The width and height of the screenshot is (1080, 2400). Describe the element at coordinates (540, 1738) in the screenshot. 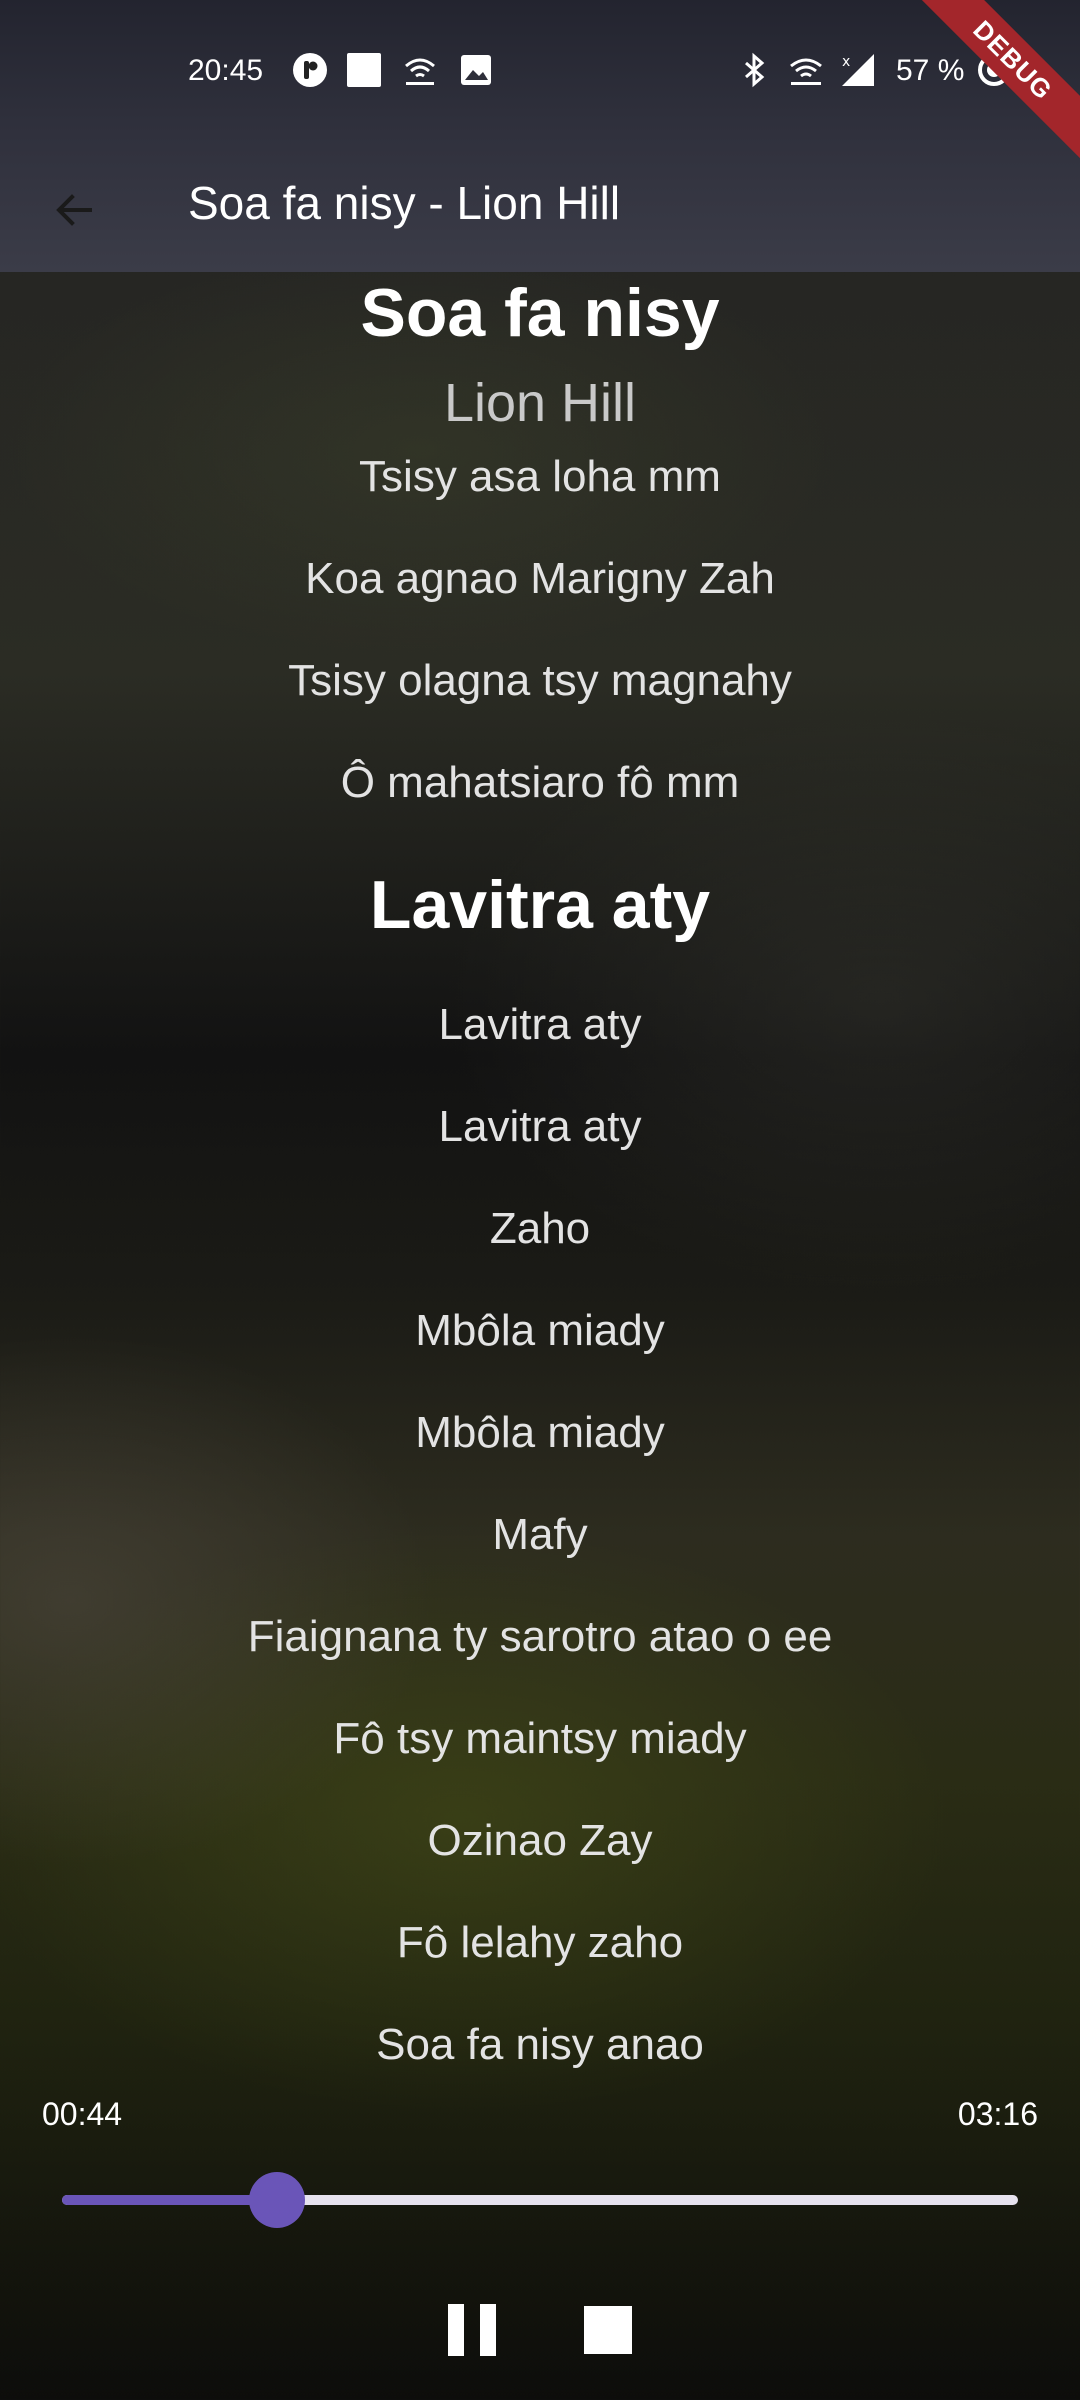

I see `lyric-line: Fô tsy maintsy miady` at that location.